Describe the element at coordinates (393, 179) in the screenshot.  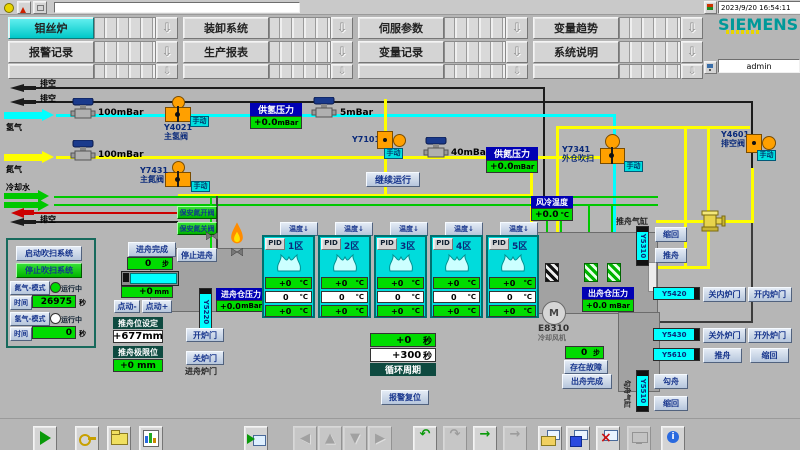
I see `continue-run-button: 继续运行` at that location.